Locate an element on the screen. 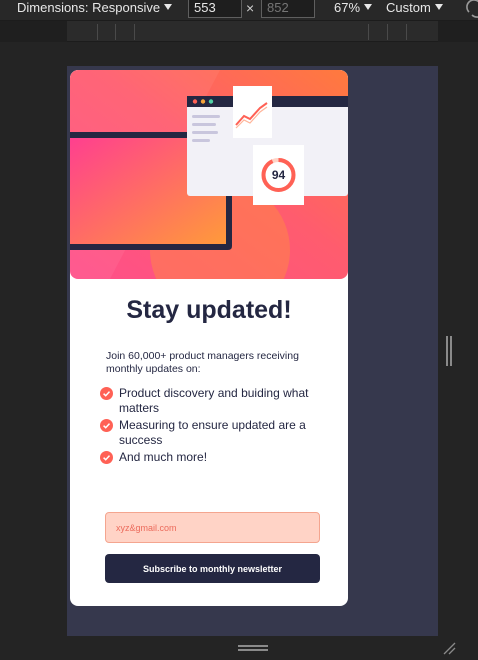 The image size is (478, 660). zoom-dropdown: 67% is located at coordinates (353, 8).